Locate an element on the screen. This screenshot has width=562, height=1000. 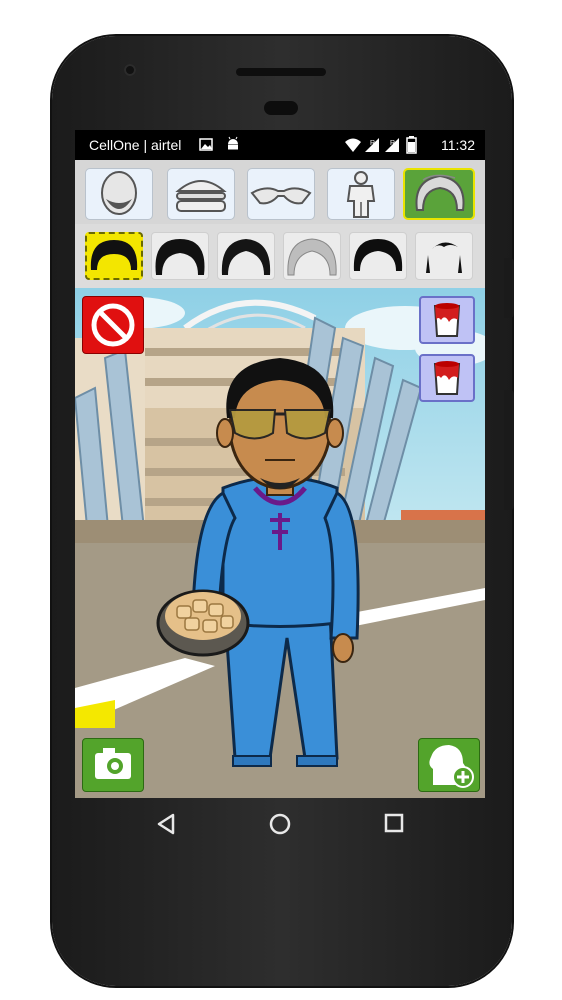
status-bar: CellOne | airtel R R 11:32 is located at coordinates (280, 145).